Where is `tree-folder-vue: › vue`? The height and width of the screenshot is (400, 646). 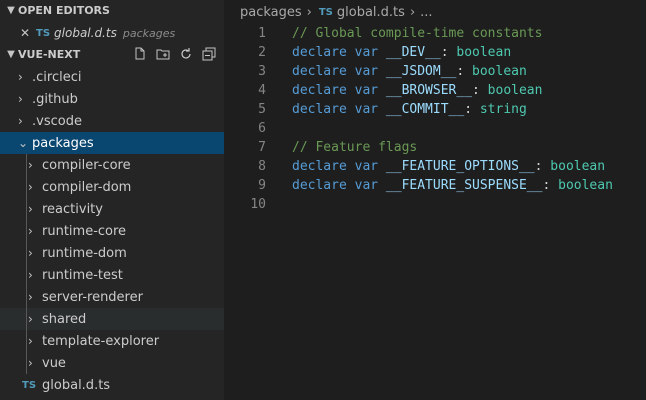 tree-folder-vue: › vue is located at coordinates (112, 363).